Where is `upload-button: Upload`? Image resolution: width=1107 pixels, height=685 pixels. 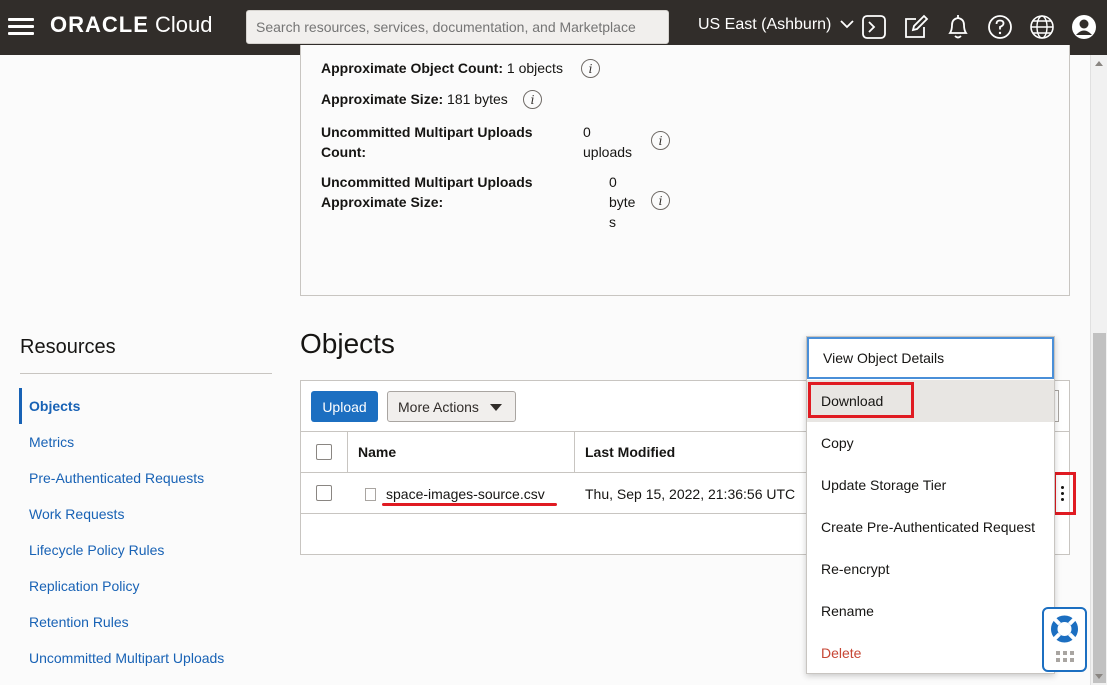
upload-button: Upload is located at coordinates (344, 406).